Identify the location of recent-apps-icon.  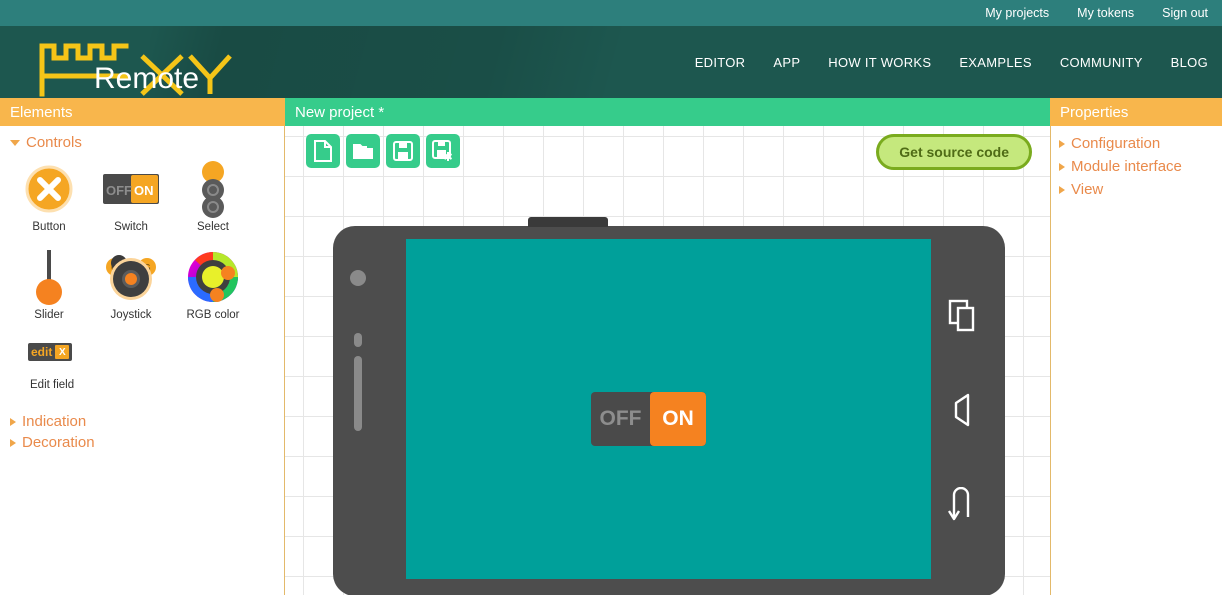
(963, 316).